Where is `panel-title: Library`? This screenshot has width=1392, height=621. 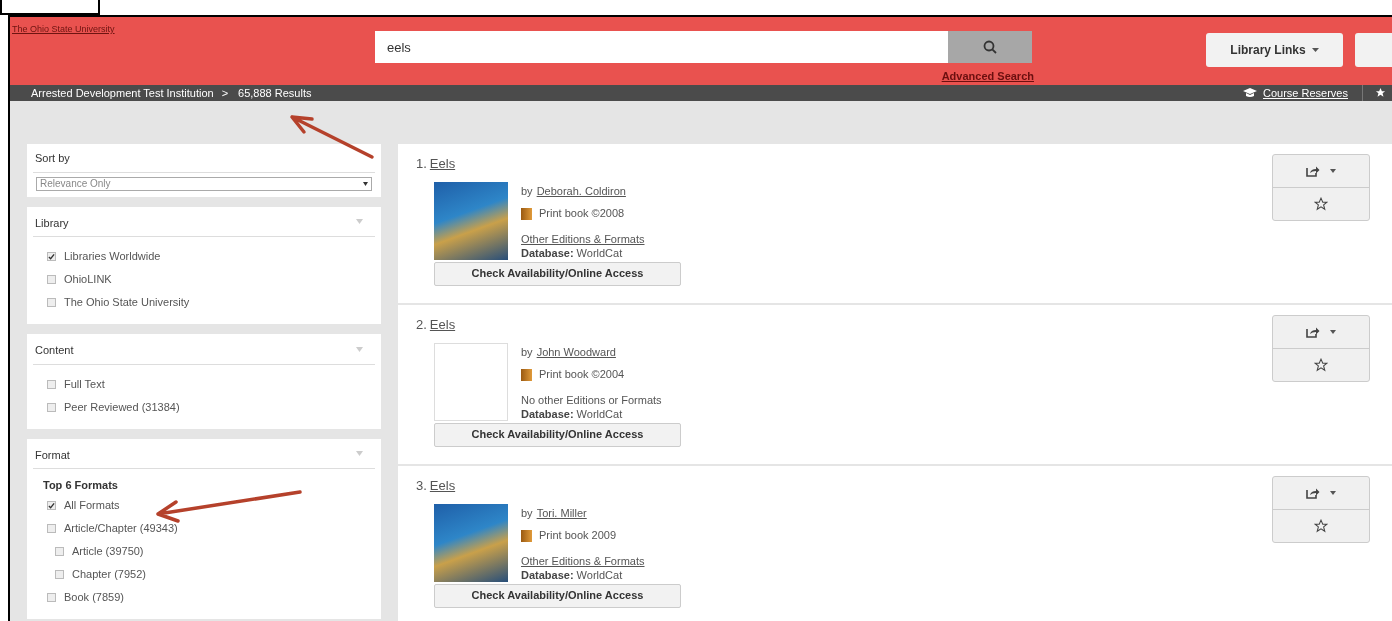
panel-title: Library is located at coordinates (52, 223).